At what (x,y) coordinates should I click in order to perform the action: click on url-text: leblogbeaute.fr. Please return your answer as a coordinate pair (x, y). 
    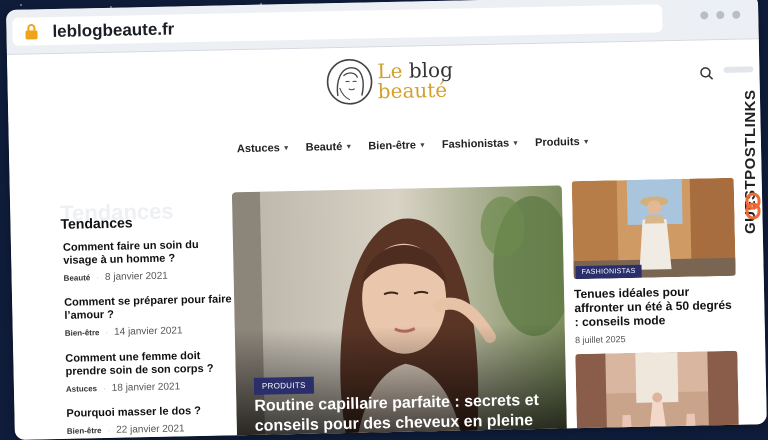
    Looking at the image, I should click on (113, 30).